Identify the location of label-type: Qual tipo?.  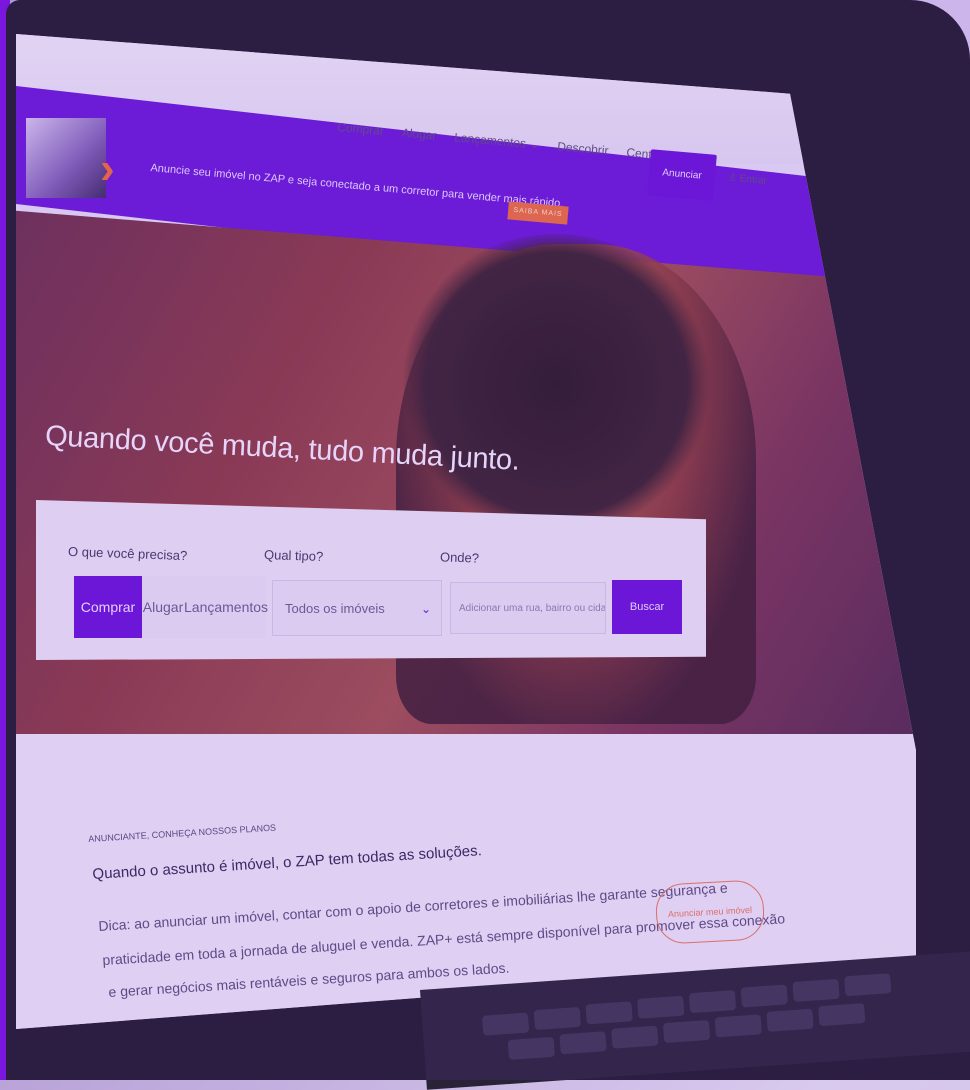
(293, 555).